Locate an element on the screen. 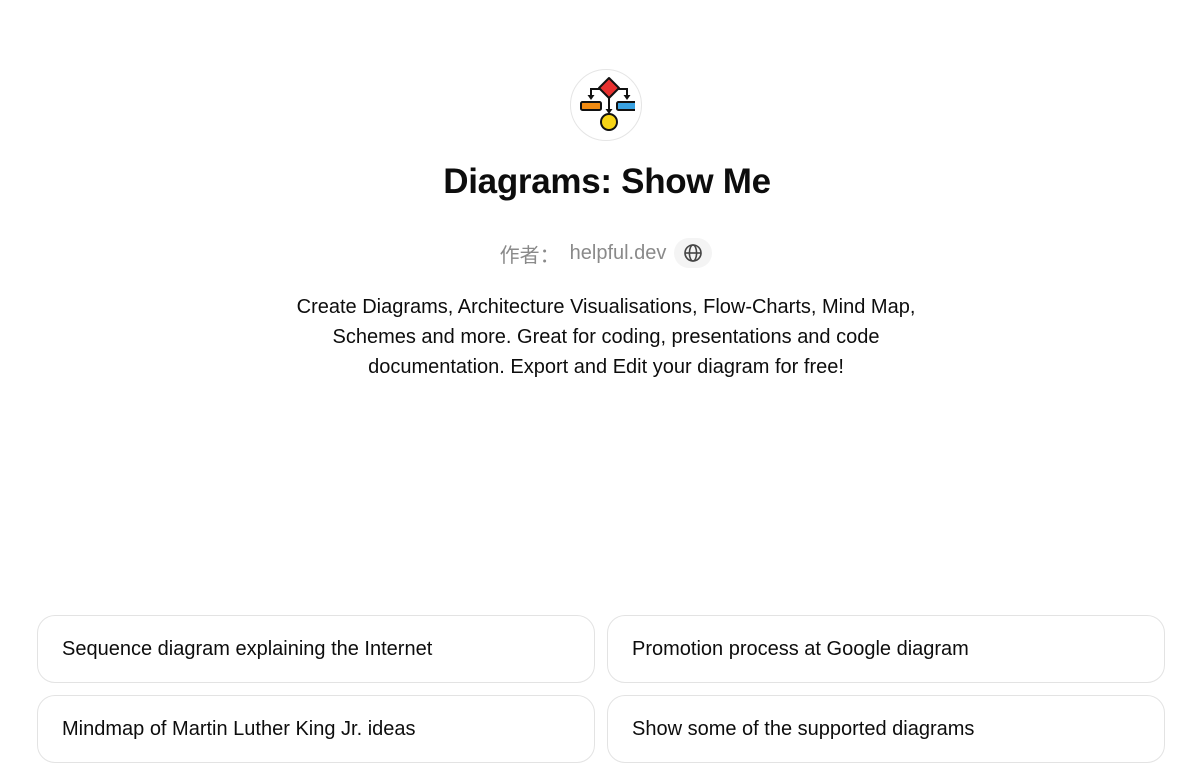  starter-button: Promotion process at Google diagram is located at coordinates (886, 649).